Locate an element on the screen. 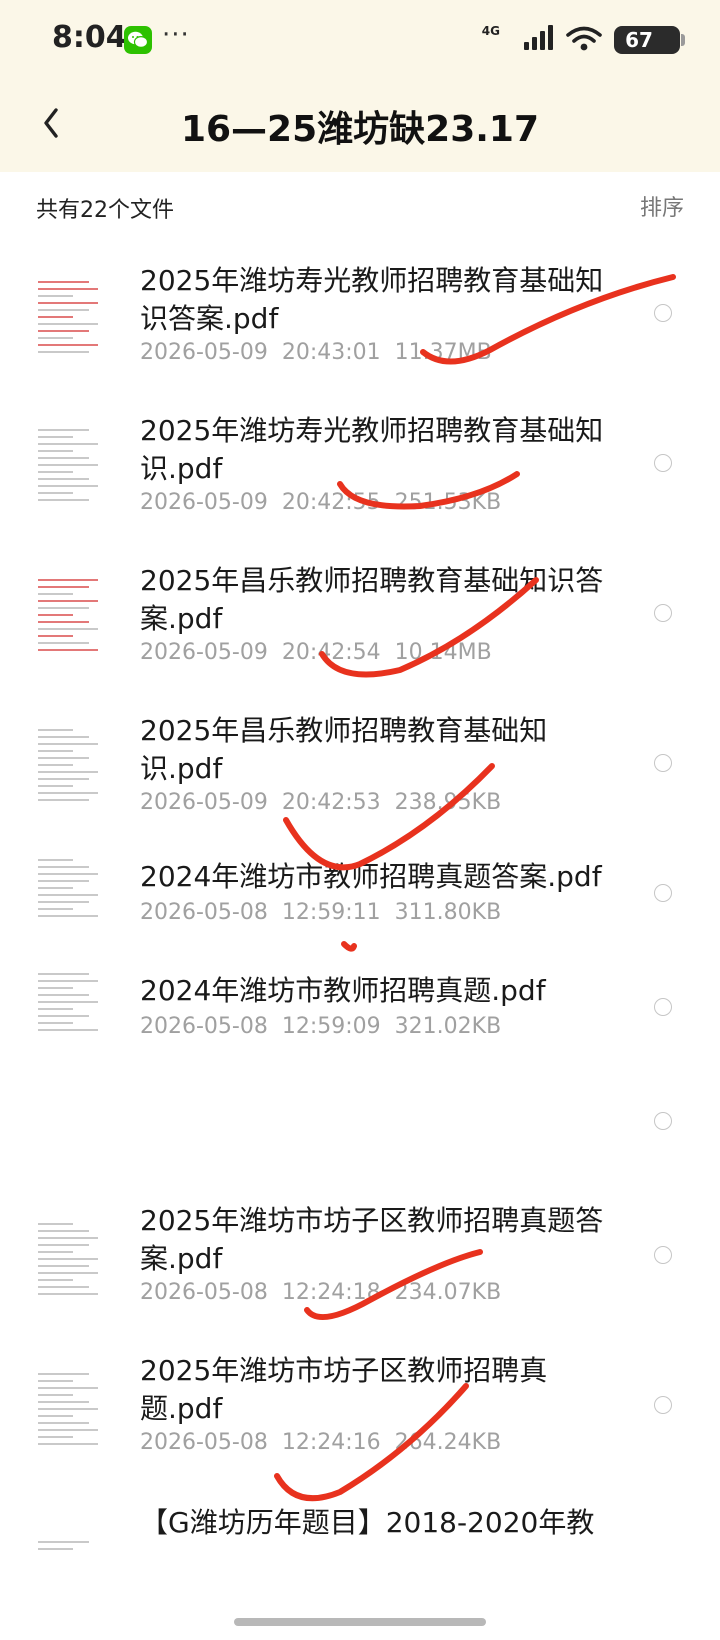 The height and width of the screenshot is (1640, 720). battery-icon: 67 is located at coordinates (649, 40).